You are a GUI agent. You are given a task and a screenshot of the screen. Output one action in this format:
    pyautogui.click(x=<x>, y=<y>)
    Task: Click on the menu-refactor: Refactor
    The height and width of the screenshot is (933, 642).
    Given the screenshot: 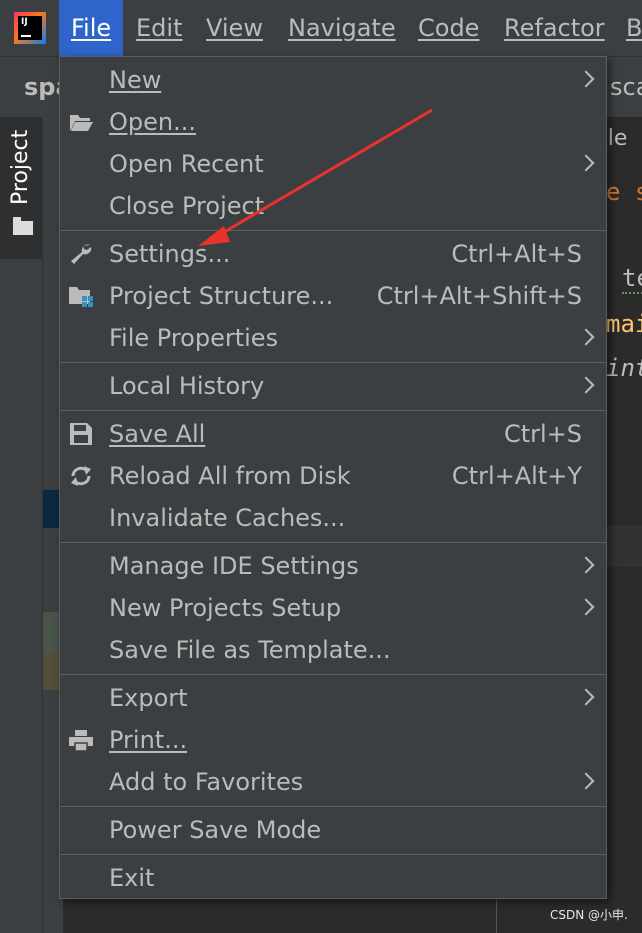 What is the action you would take?
    pyautogui.click(x=554, y=28)
    